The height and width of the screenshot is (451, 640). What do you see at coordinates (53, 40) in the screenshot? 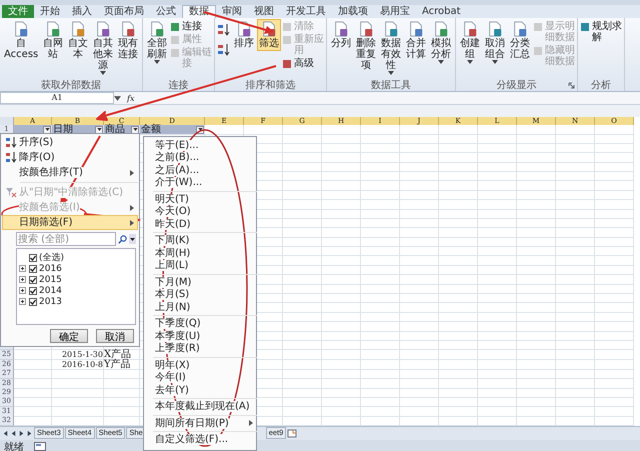
I see `ribbon-button: 自网站` at bounding box center [53, 40].